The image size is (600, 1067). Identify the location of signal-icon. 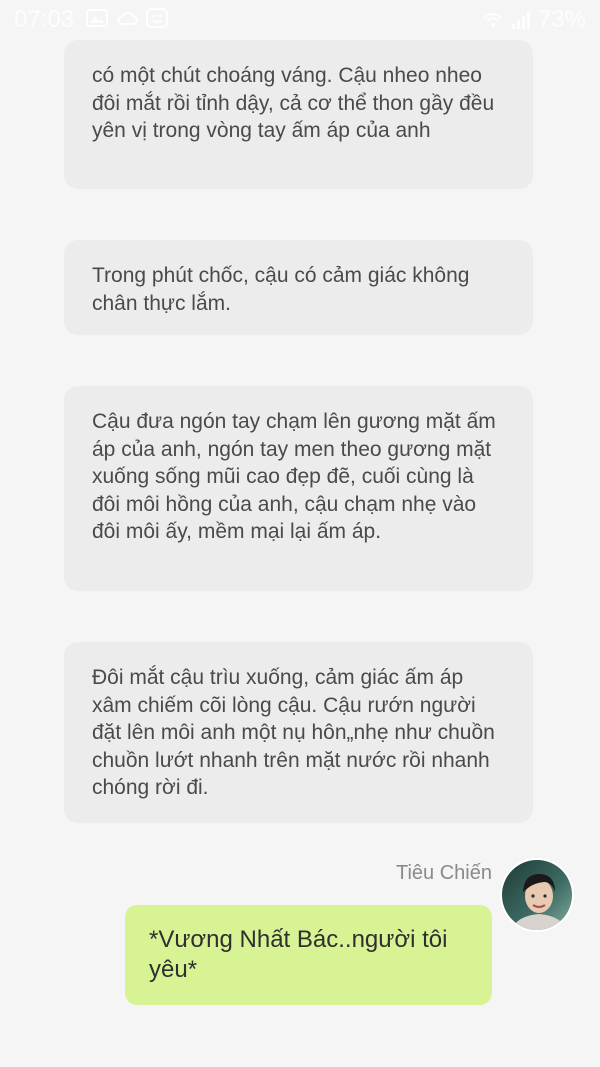
(521, 20).